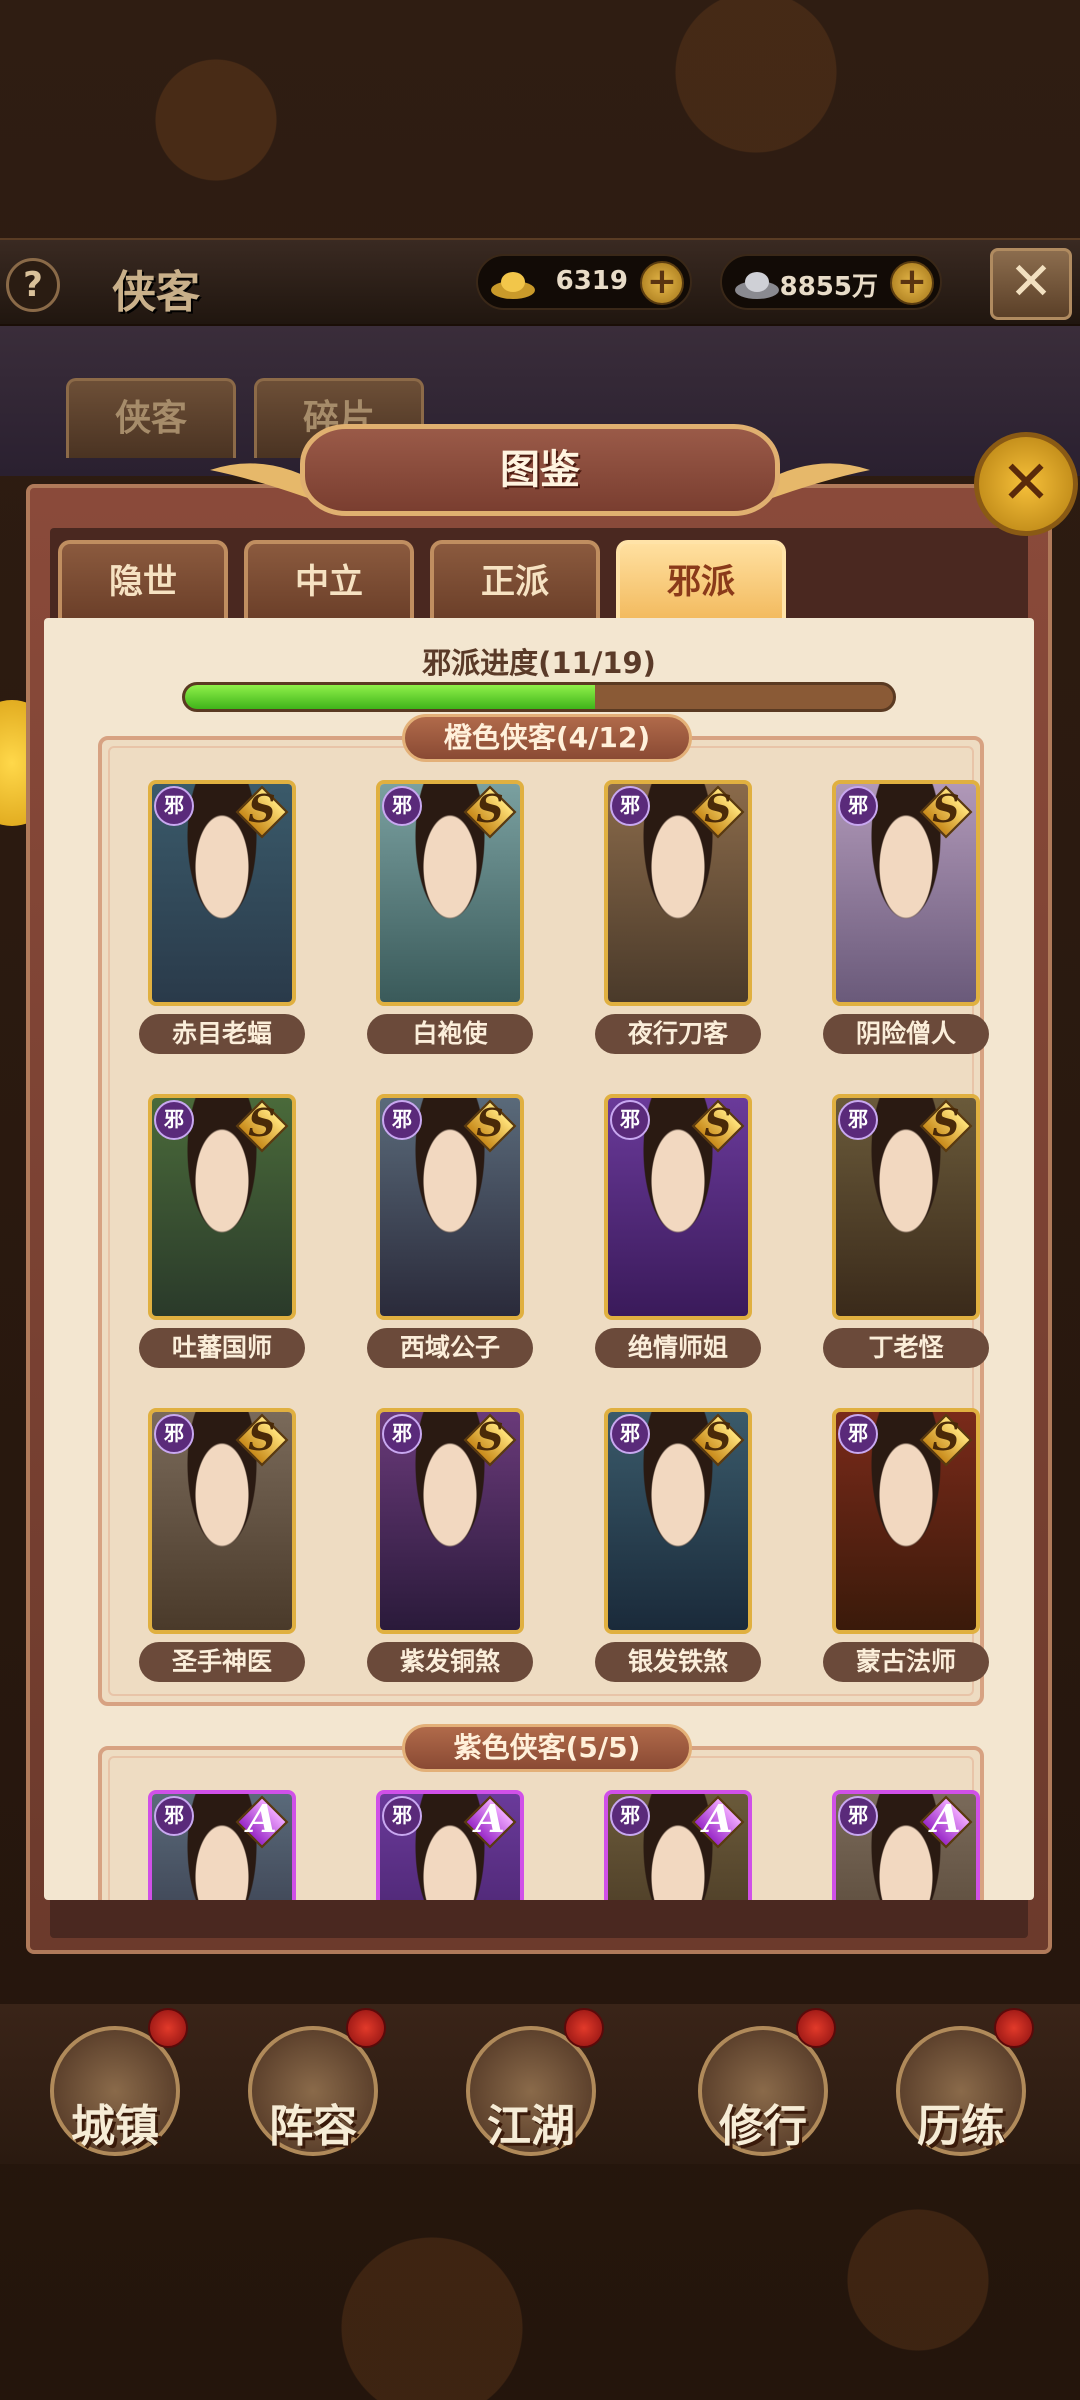  I want to click on tab-hidden: 隐世, so click(143, 581).